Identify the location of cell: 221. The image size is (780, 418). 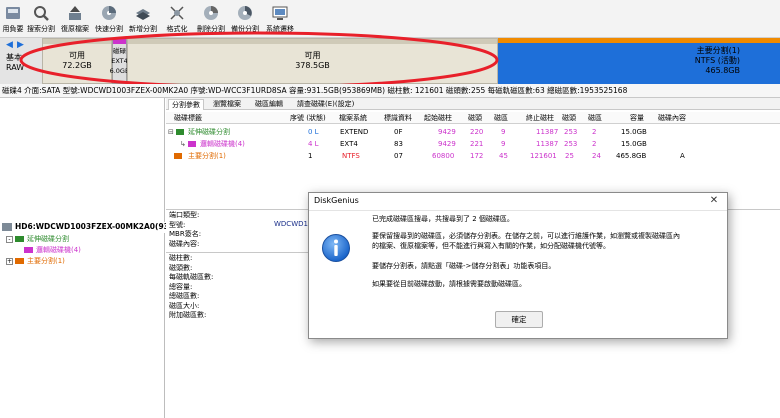
(477, 144).